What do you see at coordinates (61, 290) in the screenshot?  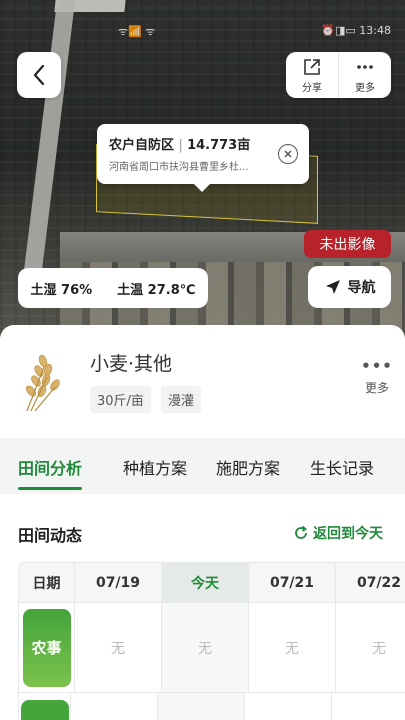 I see `soil-moisture: 土湿 76%` at bounding box center [61, 290].